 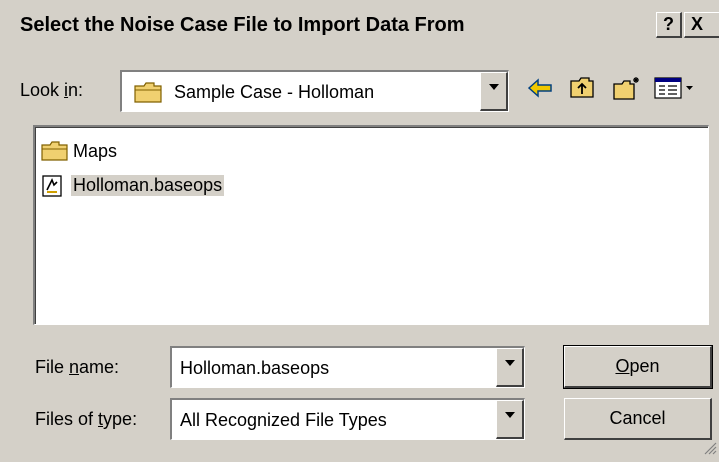 I want to click on file-type-label: Files of type:, so click(x=86, y=419).